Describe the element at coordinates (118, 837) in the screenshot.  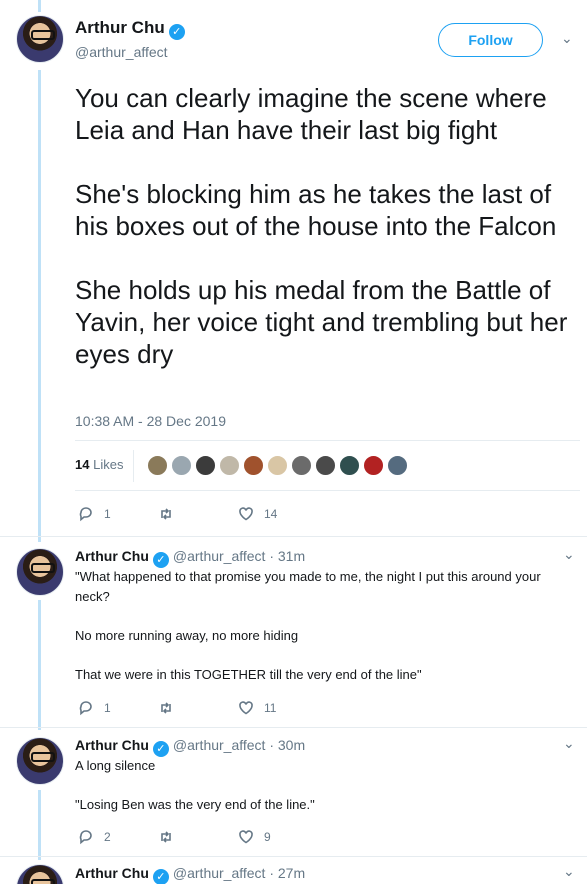
I see `reply-button: 2` at that location.